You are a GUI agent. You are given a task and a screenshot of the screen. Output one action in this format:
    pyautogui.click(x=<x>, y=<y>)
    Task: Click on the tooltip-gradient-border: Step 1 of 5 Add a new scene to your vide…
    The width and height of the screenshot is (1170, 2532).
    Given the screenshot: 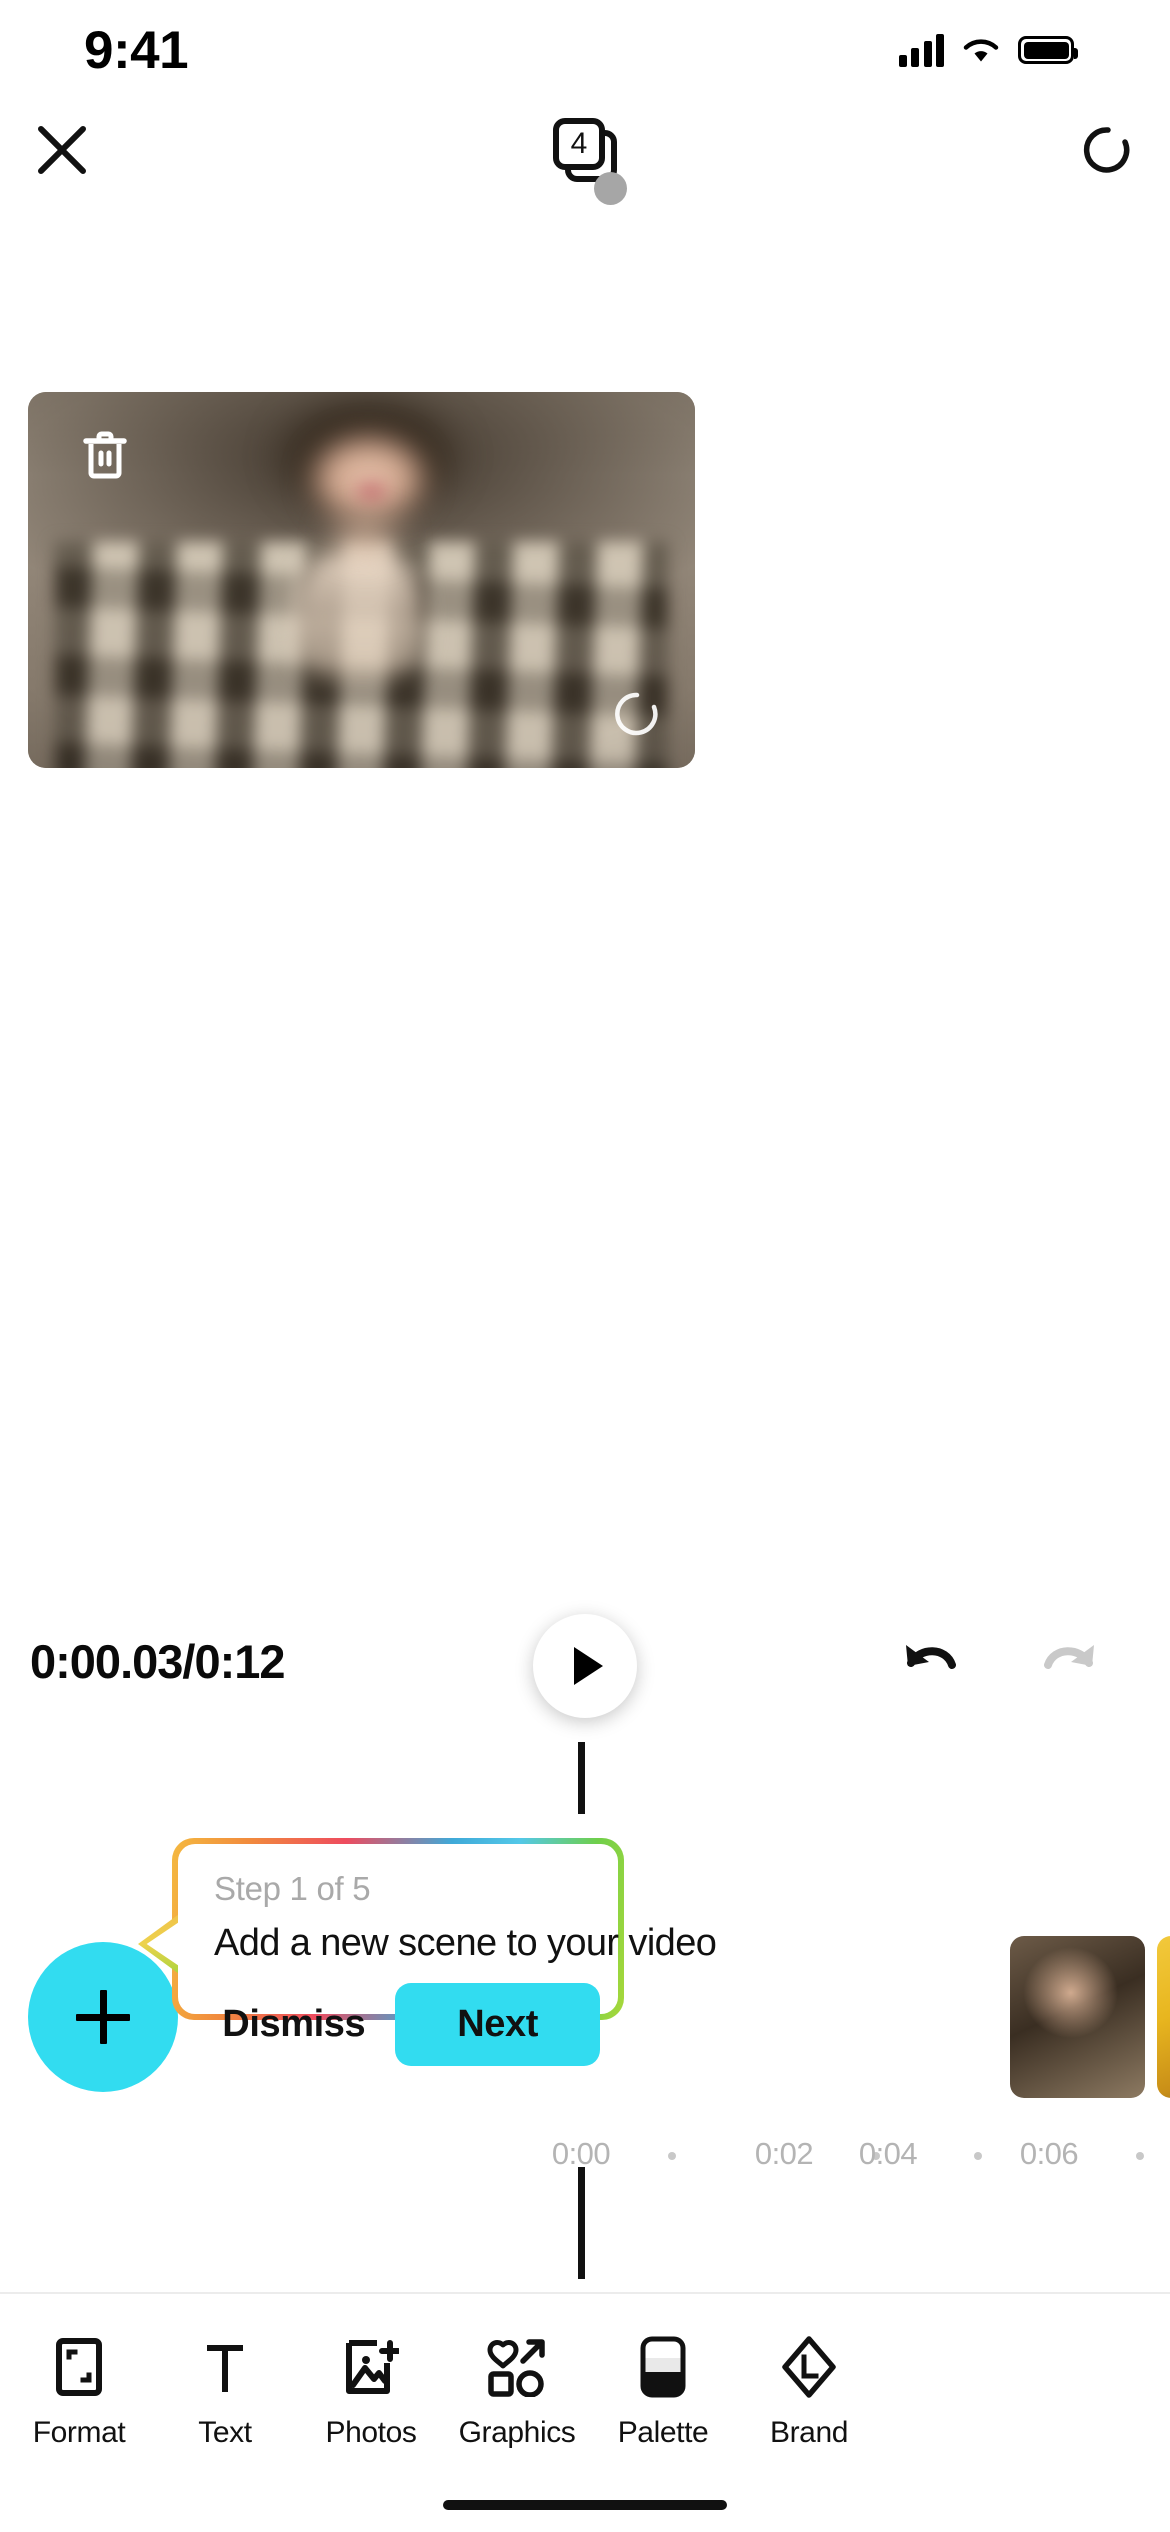 What is the action you would take?
    pyautogui.click(x=444, y=1952)
    